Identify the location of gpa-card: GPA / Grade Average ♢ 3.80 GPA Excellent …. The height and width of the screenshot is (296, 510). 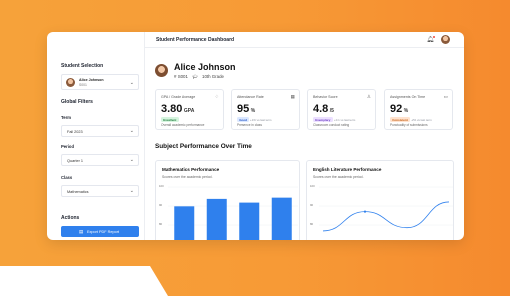
(189, 109).